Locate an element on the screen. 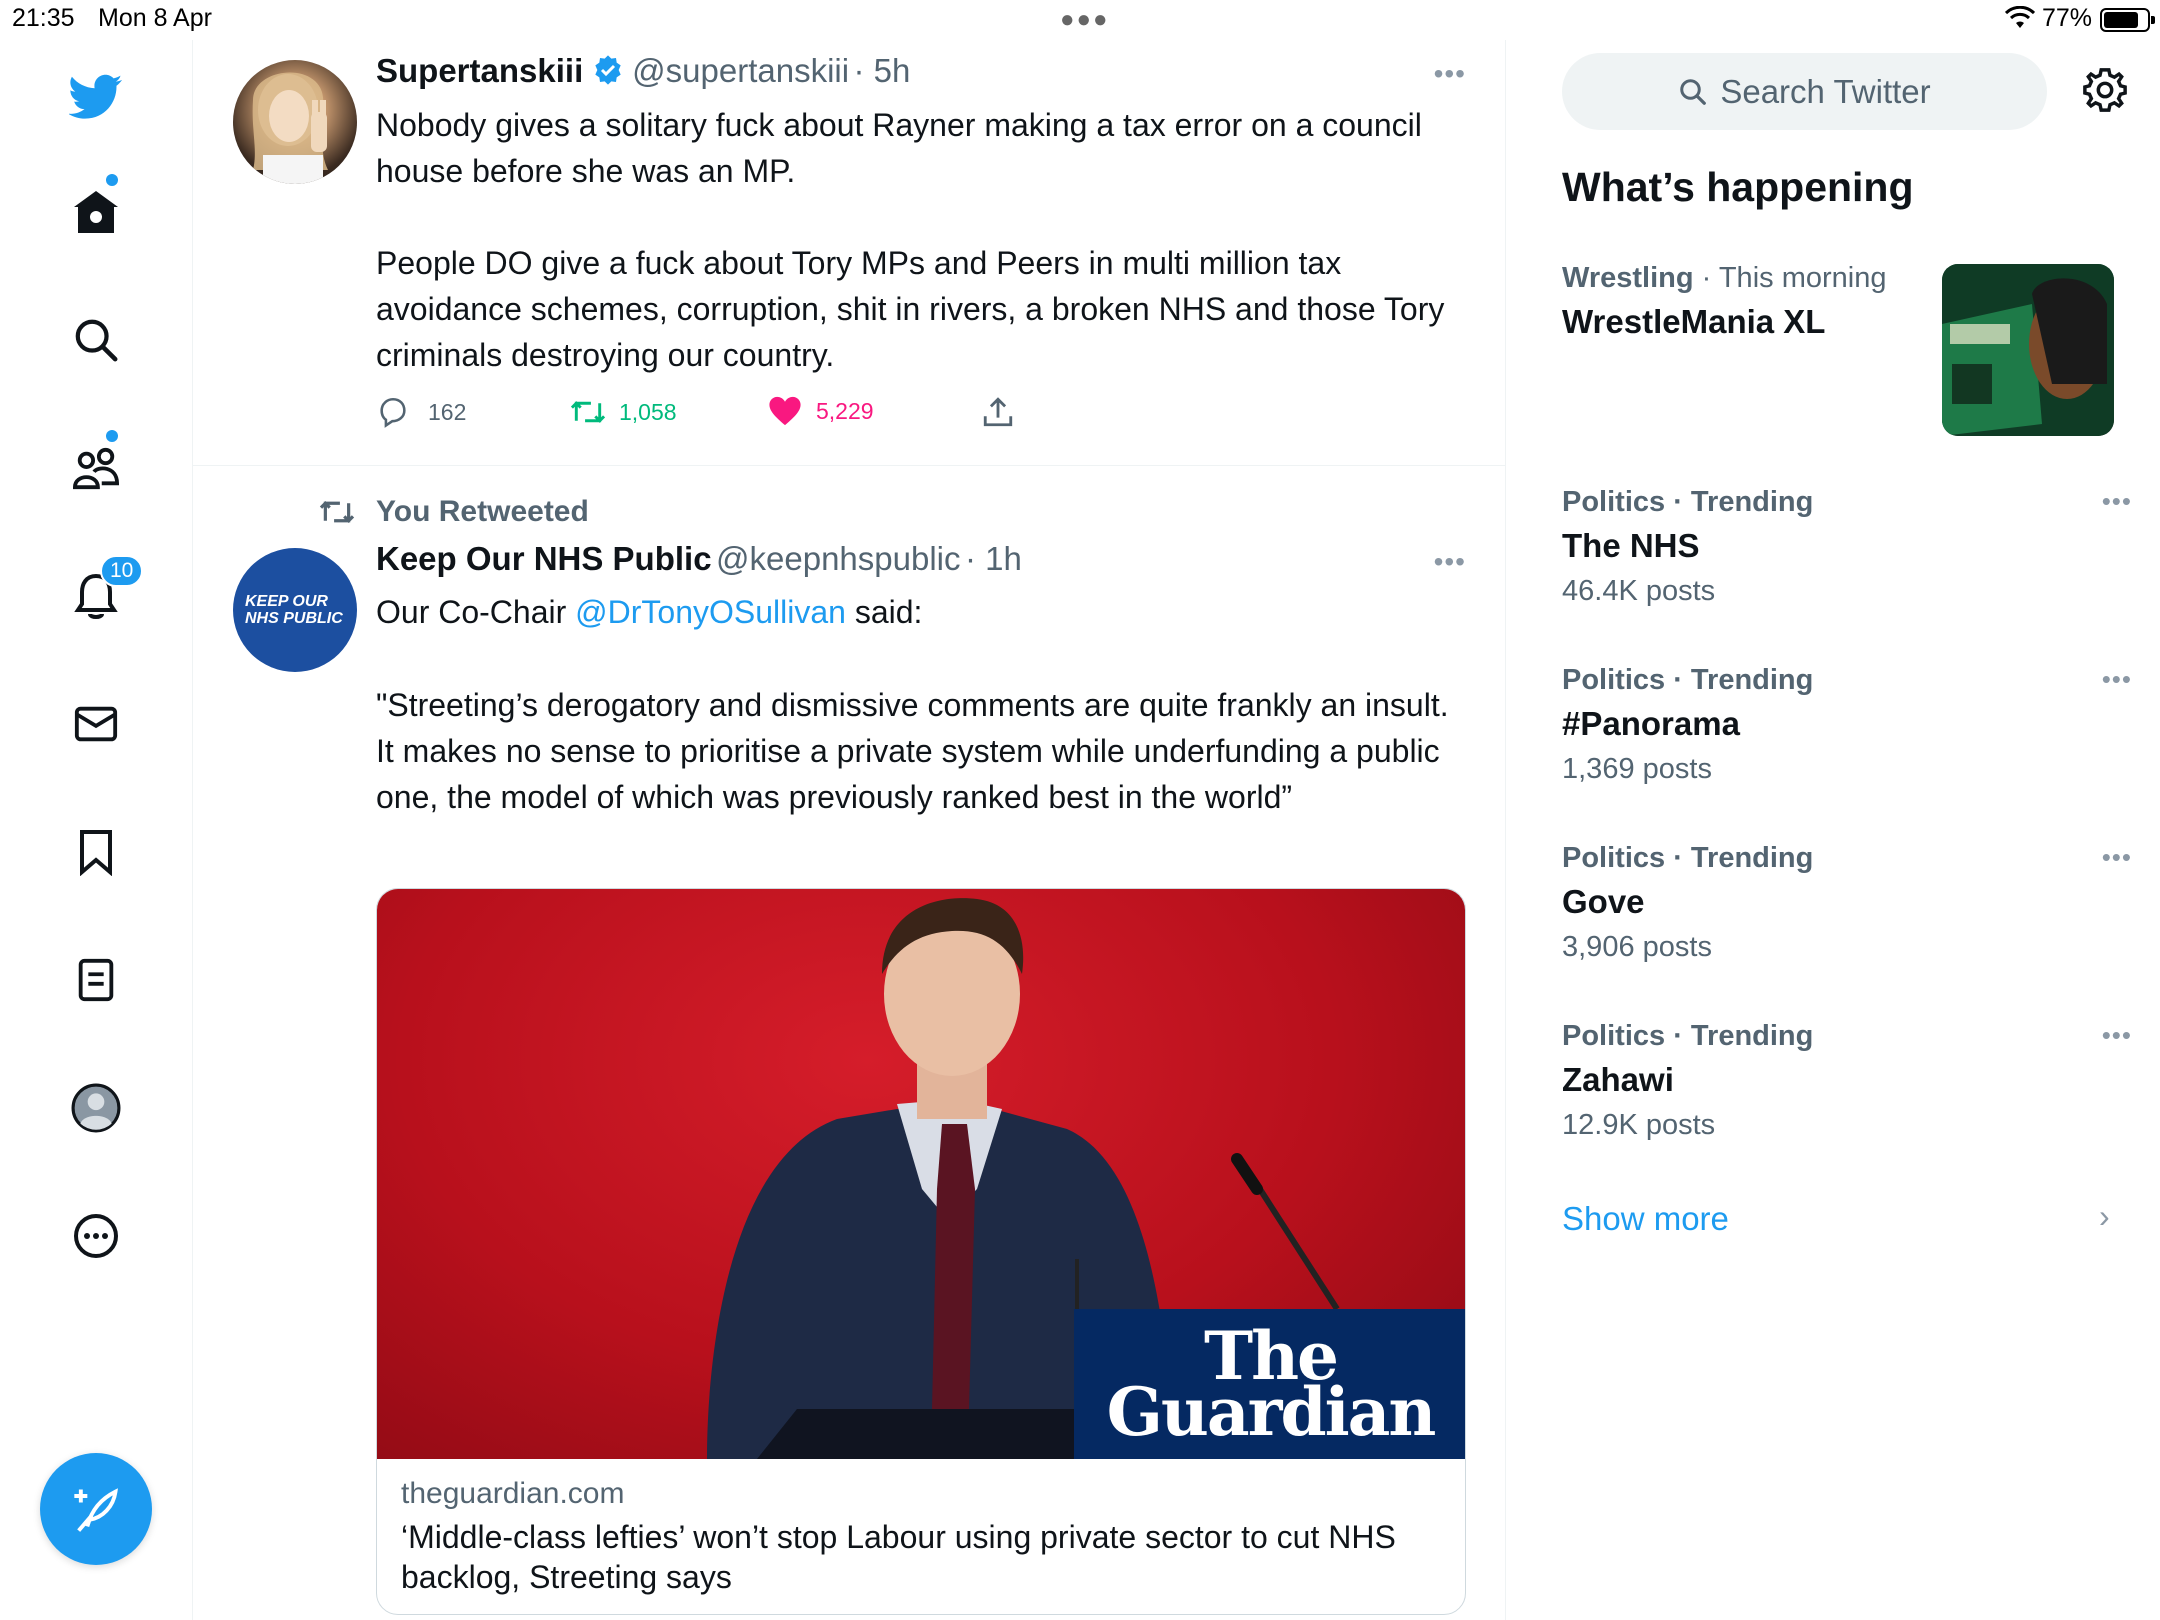 The width and height of the screenshot is (2160, 1620). search-input: Search Twitter is located at coordinates (1804, 91).